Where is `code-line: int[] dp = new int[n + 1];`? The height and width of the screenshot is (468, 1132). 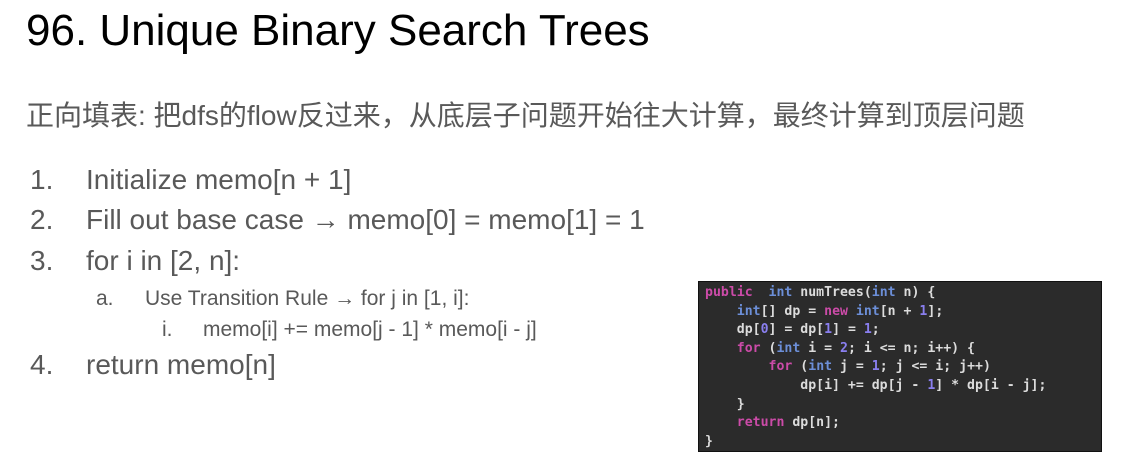
code-line: int[] dp = new int[n + 1]; is located at coordinates (903, 312).